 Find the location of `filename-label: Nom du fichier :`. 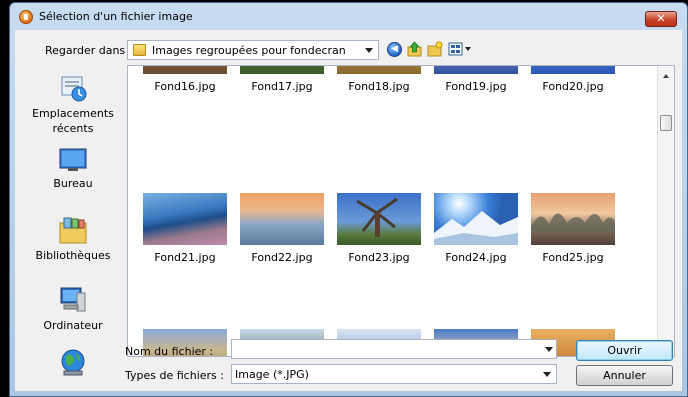

filename-label: Nom du fichier : is located at coordinates (169, 351).